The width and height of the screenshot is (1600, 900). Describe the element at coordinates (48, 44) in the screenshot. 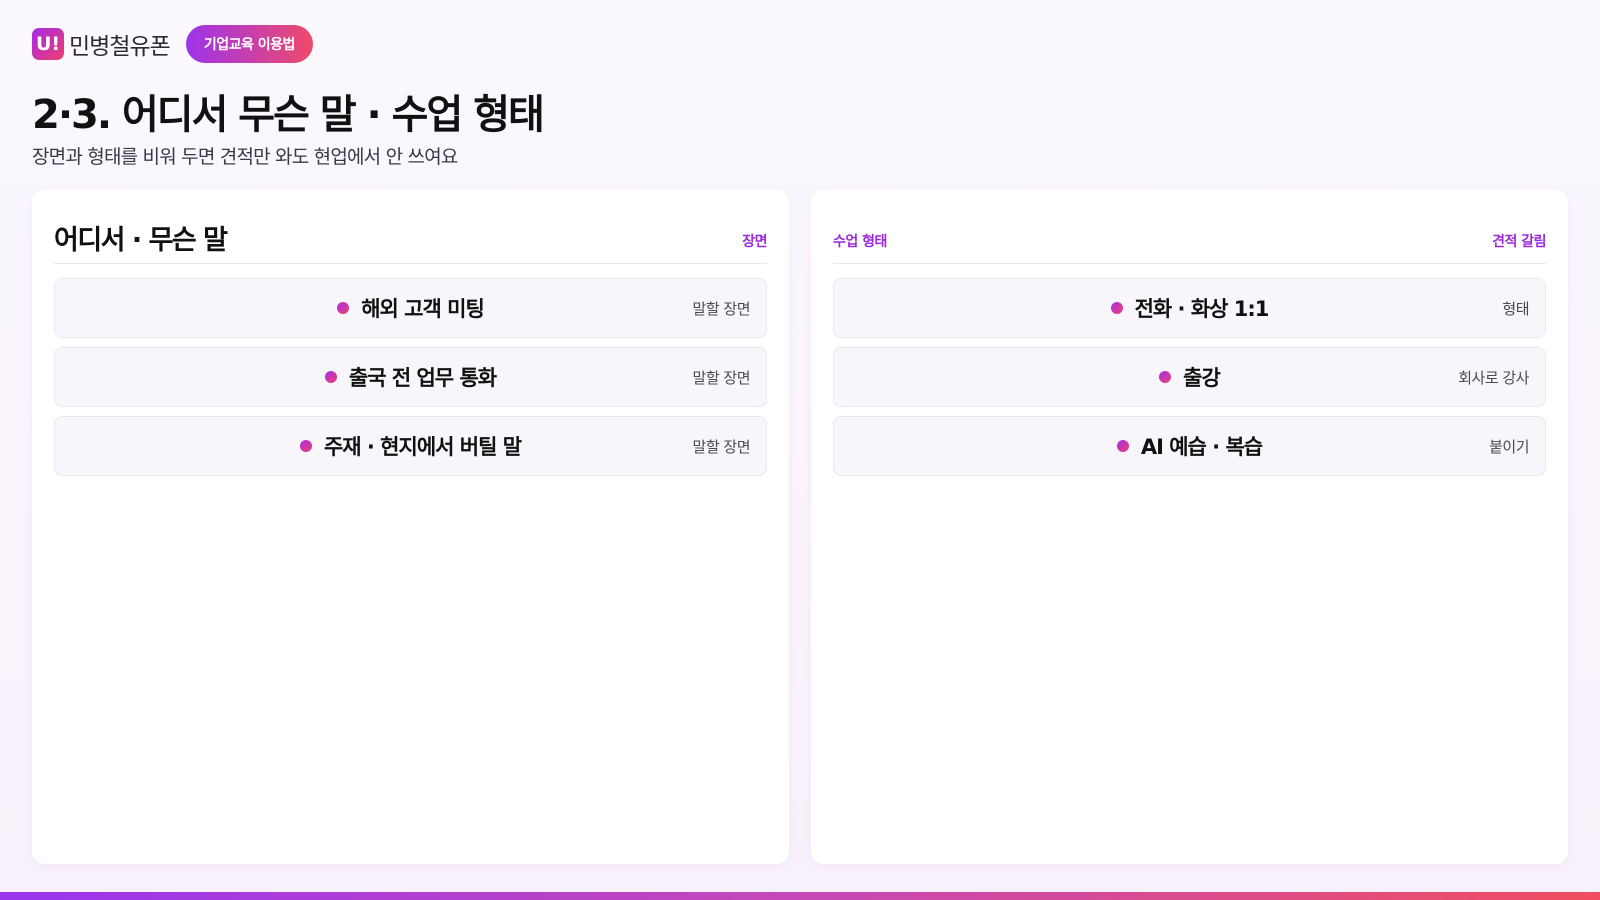

I see `logo-icon: U!` at that location.